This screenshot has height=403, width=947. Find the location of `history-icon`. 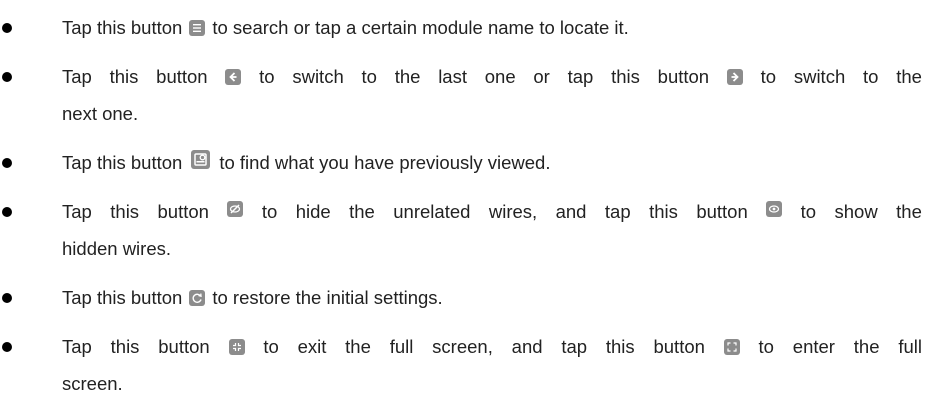

history-icon is located at coordinates (201, 159).